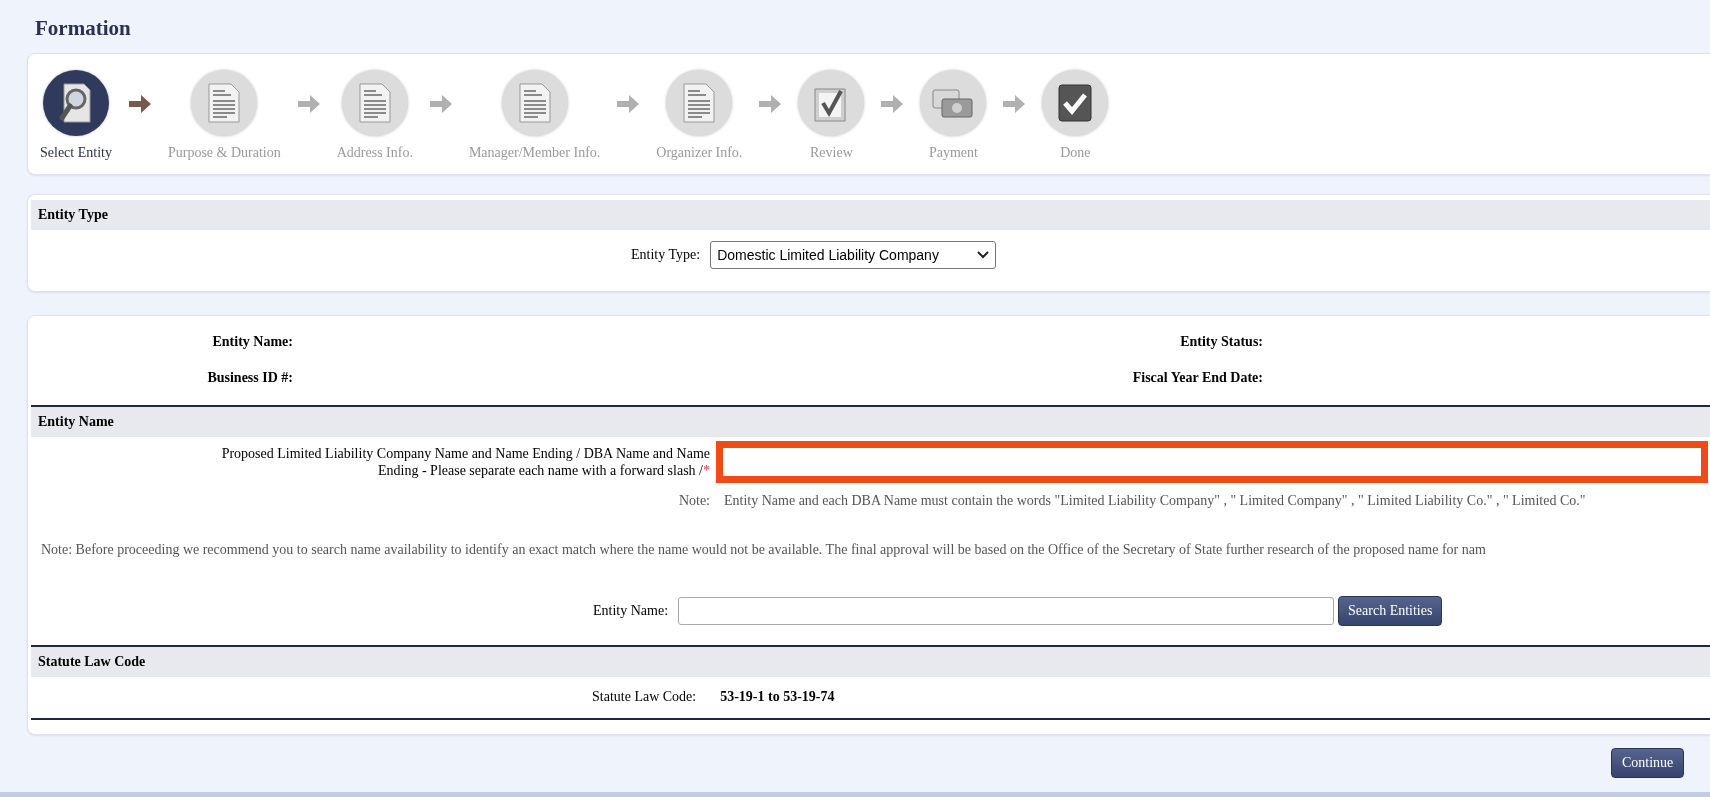 The height and width of the screenshot is (797, 1710). I want to click on step-label: Review, so click(831, 153).